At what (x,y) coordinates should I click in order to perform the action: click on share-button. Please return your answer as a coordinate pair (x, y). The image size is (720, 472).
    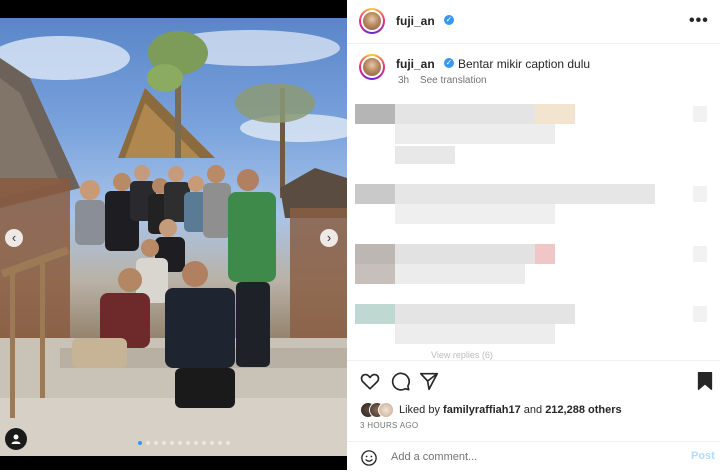
    Looking at the image, I should click on (429, 381).